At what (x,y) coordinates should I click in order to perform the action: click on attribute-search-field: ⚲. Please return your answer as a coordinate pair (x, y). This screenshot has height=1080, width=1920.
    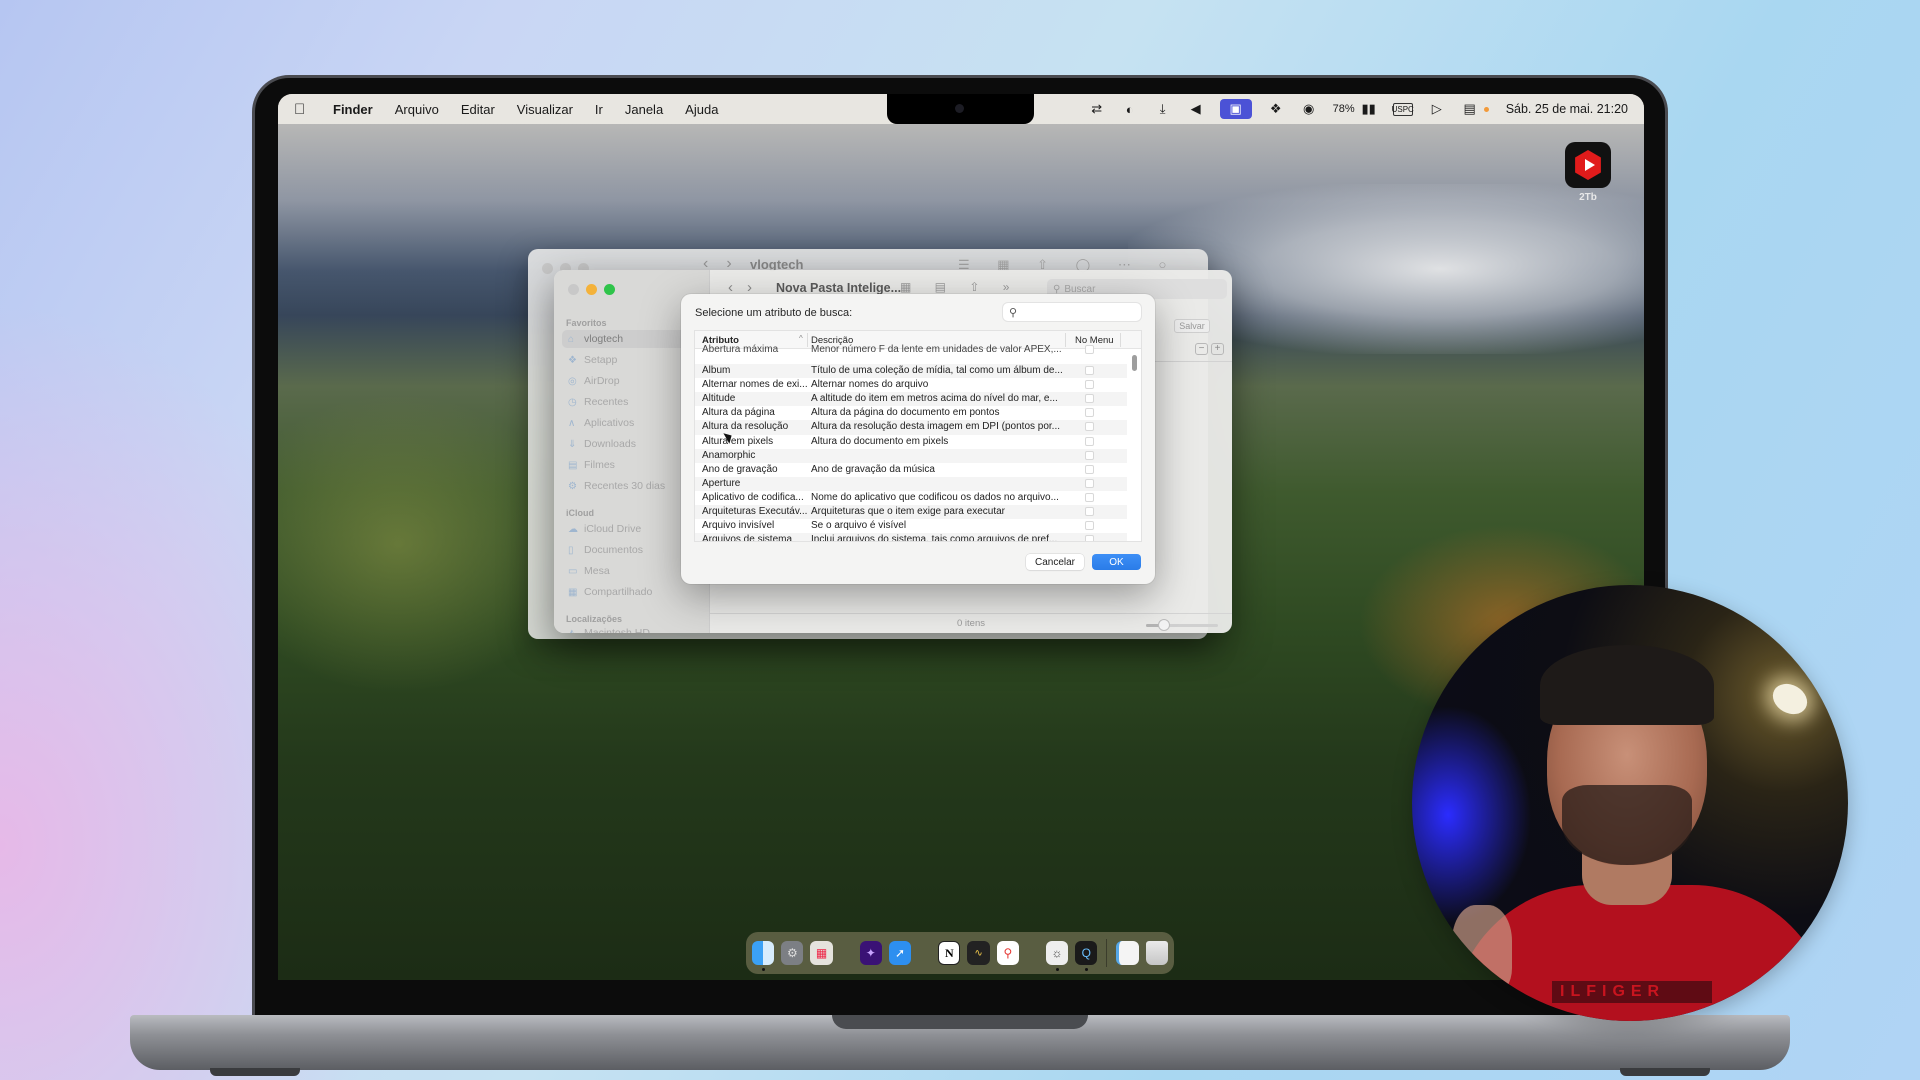
    Looking at the image, I should click on (1072, 312).